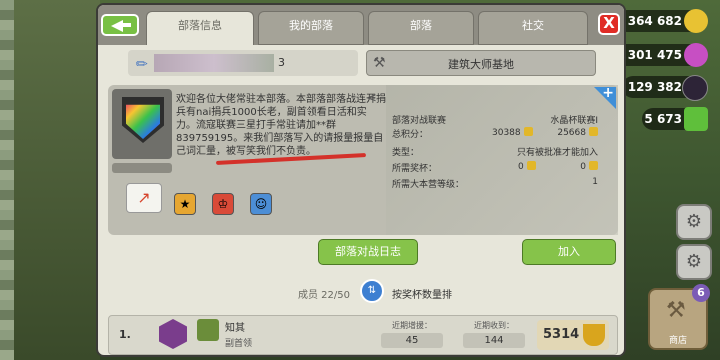  I want to click on town-hall-icon, so click(208, 330).